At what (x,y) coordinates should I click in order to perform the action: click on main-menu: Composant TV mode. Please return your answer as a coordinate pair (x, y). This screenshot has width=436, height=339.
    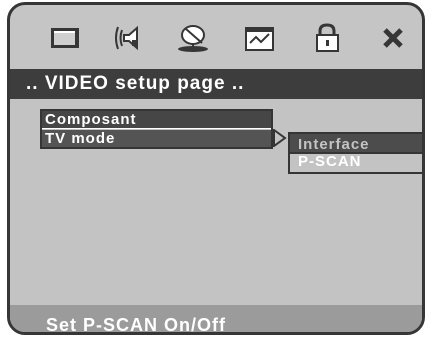
    Looking at the image, I should click on (156, 129).